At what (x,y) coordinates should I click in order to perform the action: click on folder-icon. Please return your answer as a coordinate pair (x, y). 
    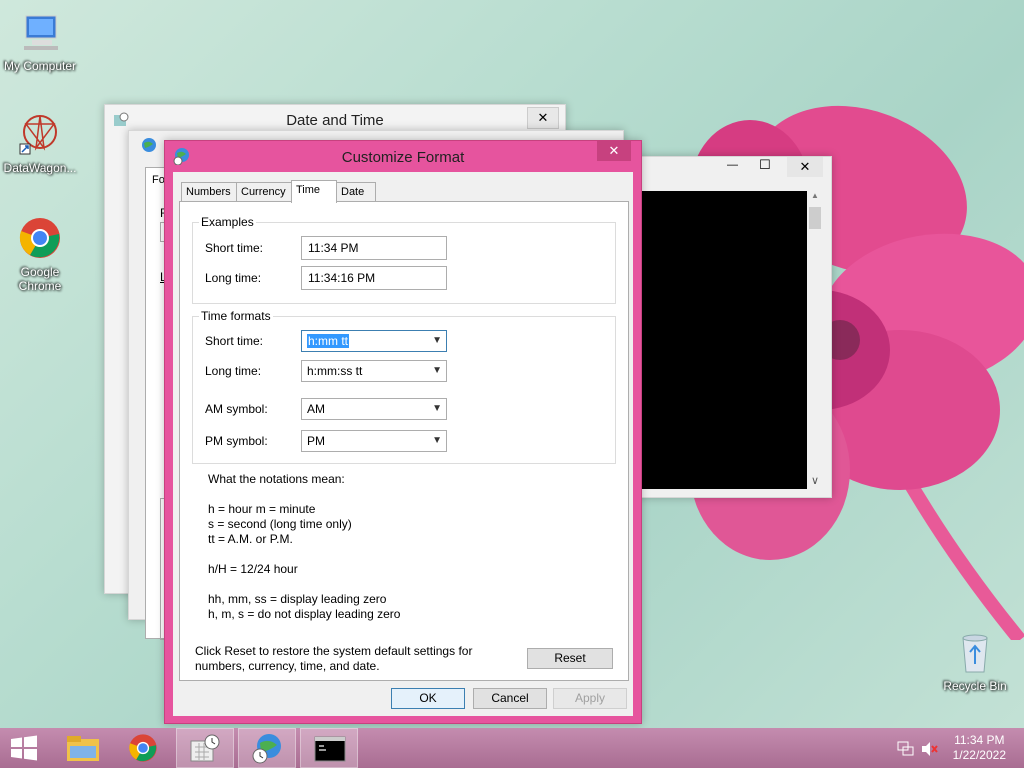
    Looking at the image, I should click on (83, 748).